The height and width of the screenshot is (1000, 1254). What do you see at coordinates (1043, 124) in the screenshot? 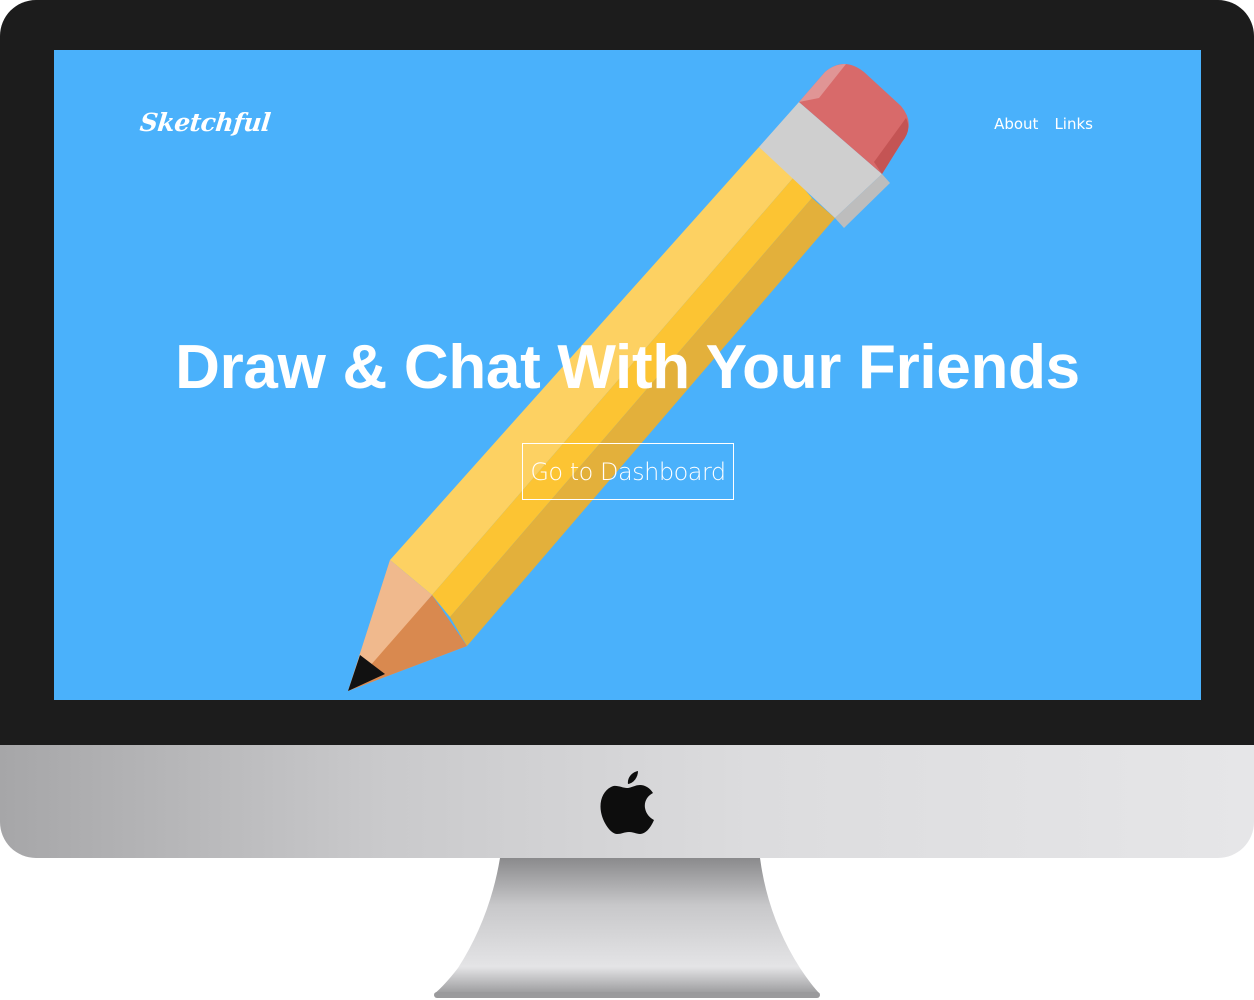
I see `top-nav: About Links` at bounding box center [1043, 124].